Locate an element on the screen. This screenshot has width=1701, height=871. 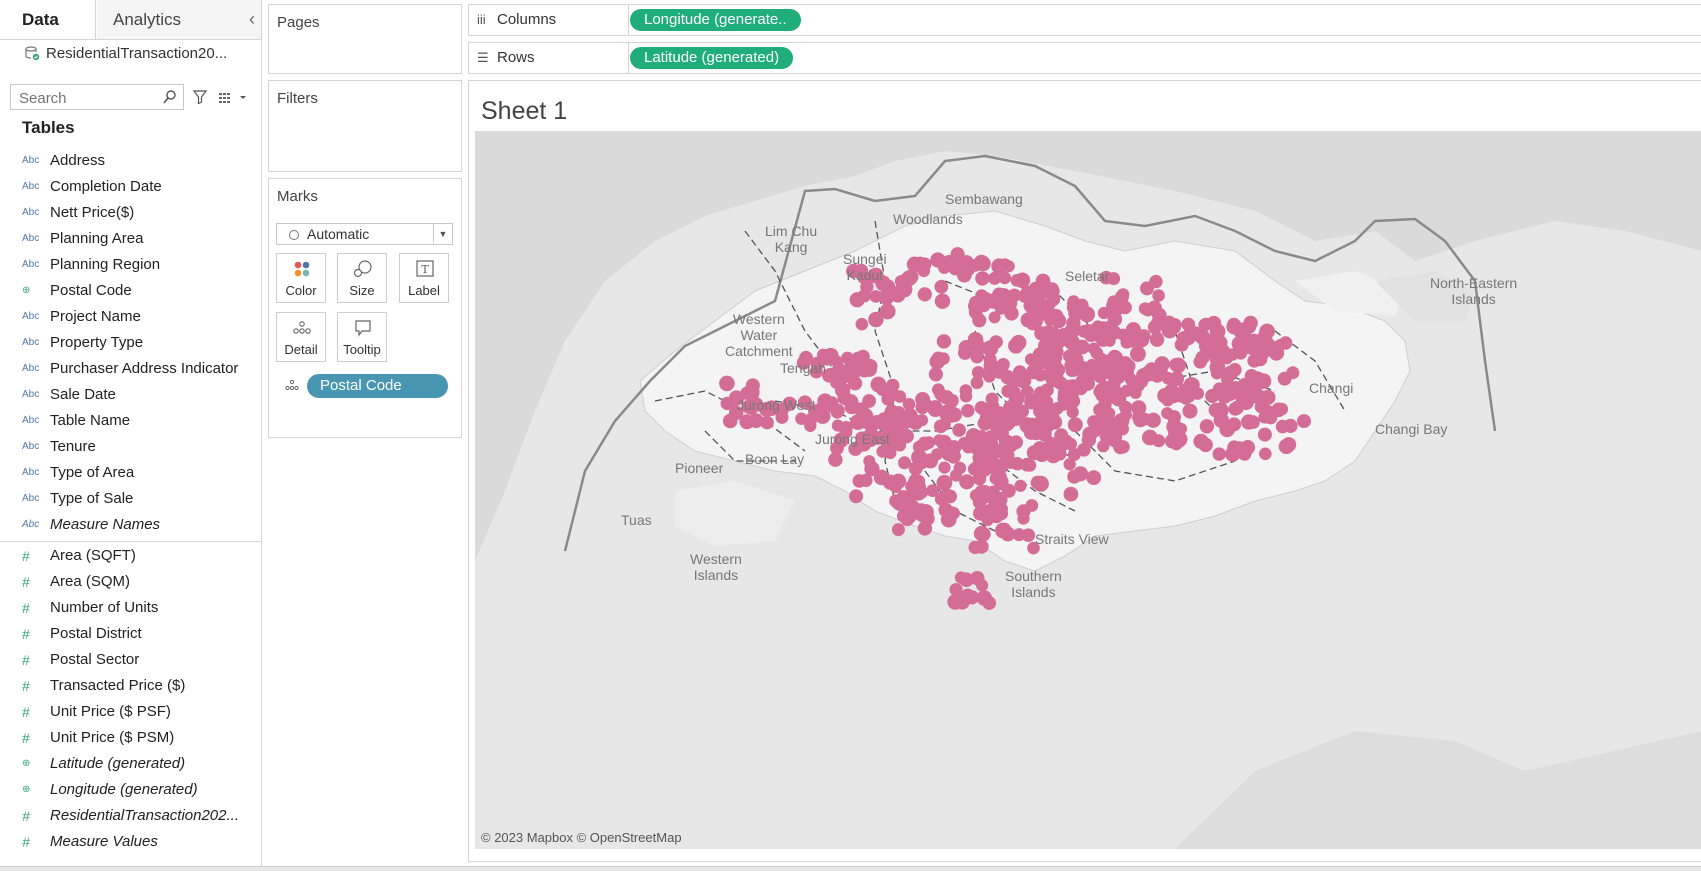
tab-data: Data is located at coordinates (48, 19).